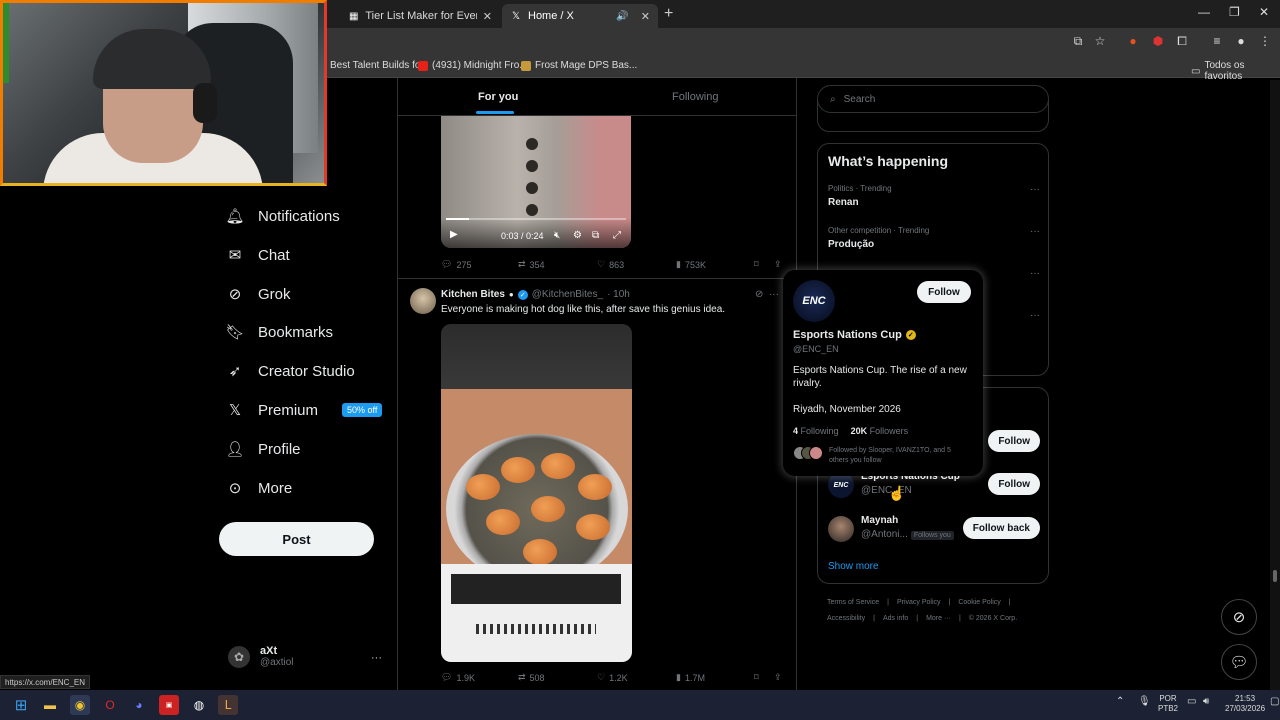 The width and height of the screenshot is (1280, 720). What do you see at coordinates (938, 618) in the screenshot?
I see `footer-link: More ···` at bounding box center [938, 618].